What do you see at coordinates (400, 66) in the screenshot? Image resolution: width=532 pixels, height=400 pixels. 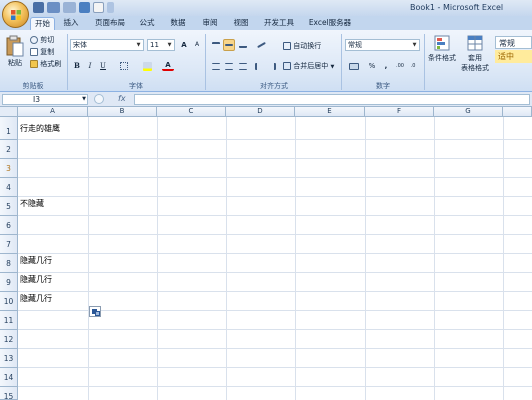 I see `increase-decimal-button: .00` at bounding box center [400, 66].